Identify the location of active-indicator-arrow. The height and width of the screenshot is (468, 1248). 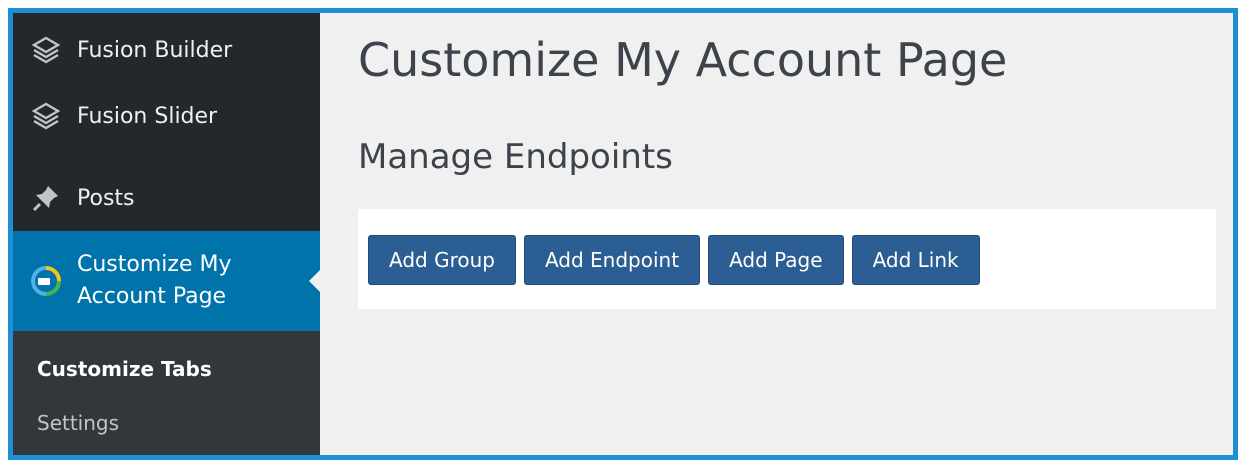
(314, 281).